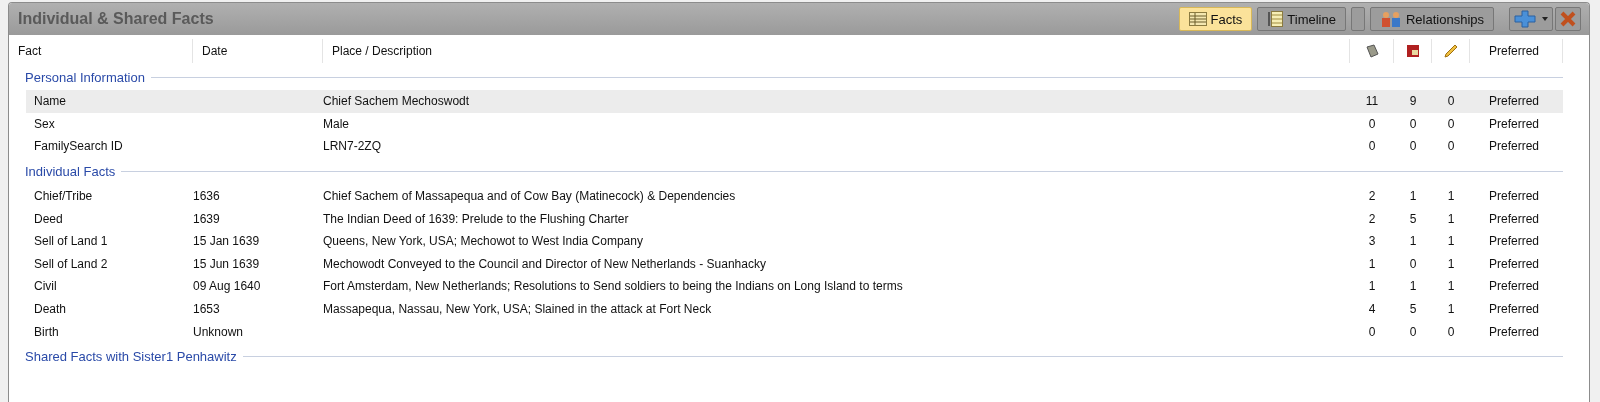 Image resolution: width=1600 pixels, height=402 pixels. I want to click on fact-cell-text: Death, so click(50, 309).